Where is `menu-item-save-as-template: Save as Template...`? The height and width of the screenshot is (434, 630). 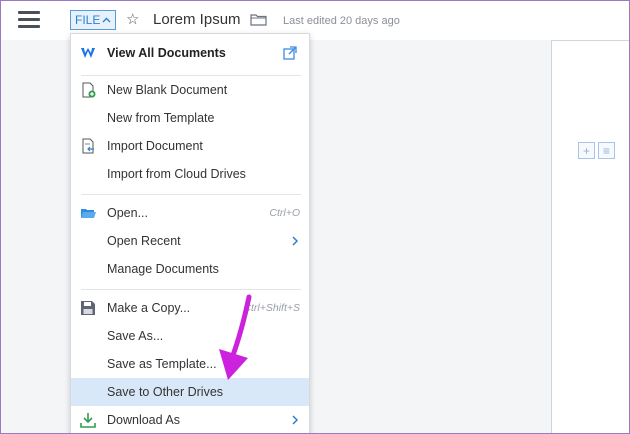
menu-item-save-as-template: Save as Template... is located at coordinates (190, 364).